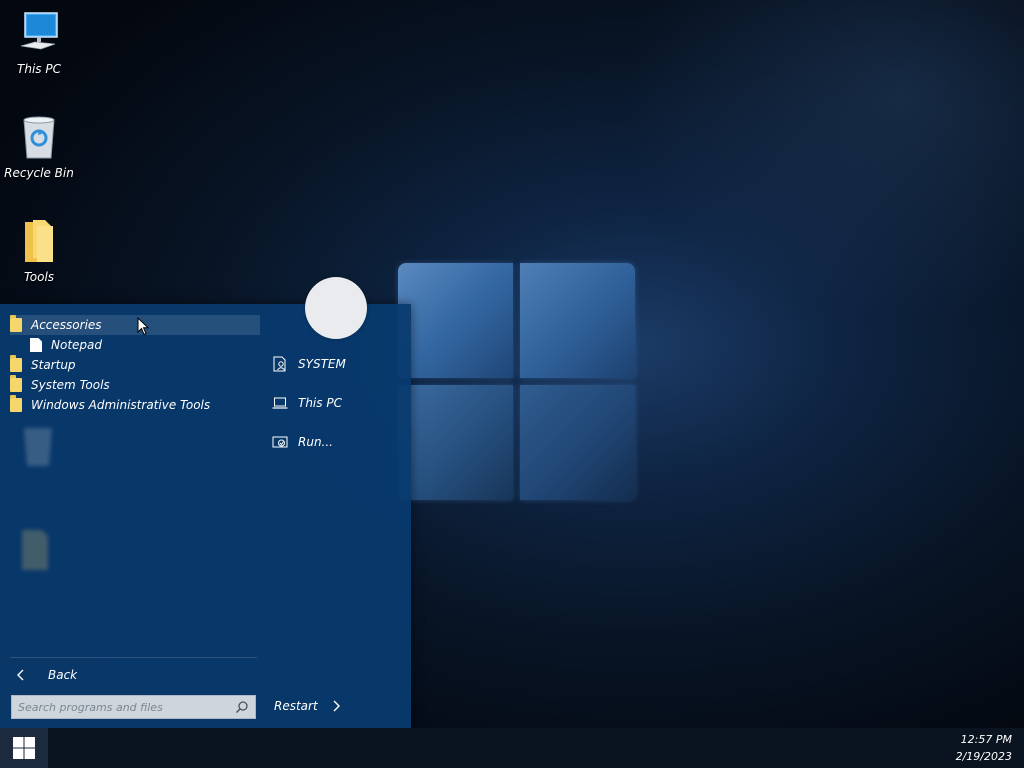 This screenshot has height=768, width=1024. Describe the element at coordinates (320, 403) in the screenshot. I see `place-item-label: This PC` at that location.